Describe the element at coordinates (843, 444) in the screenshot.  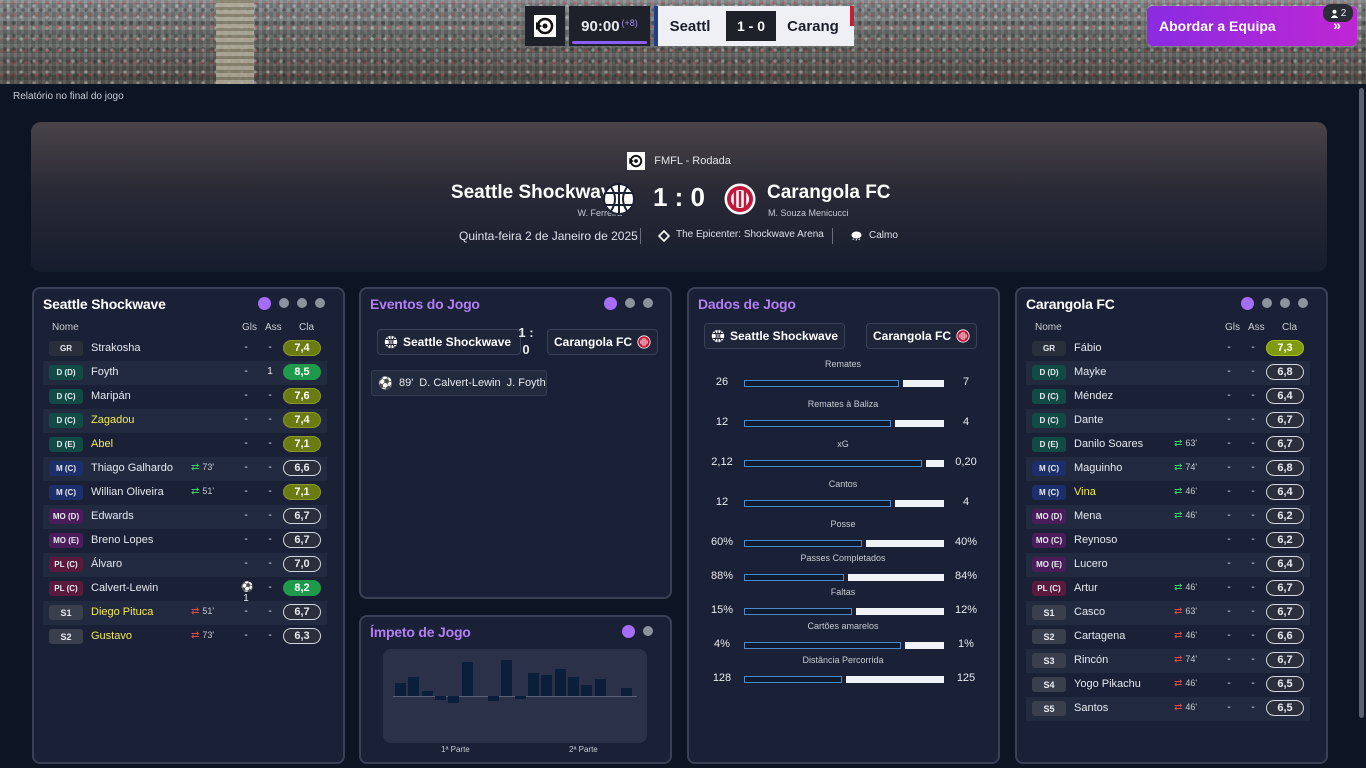
I see `stat-label: xG` at that location.